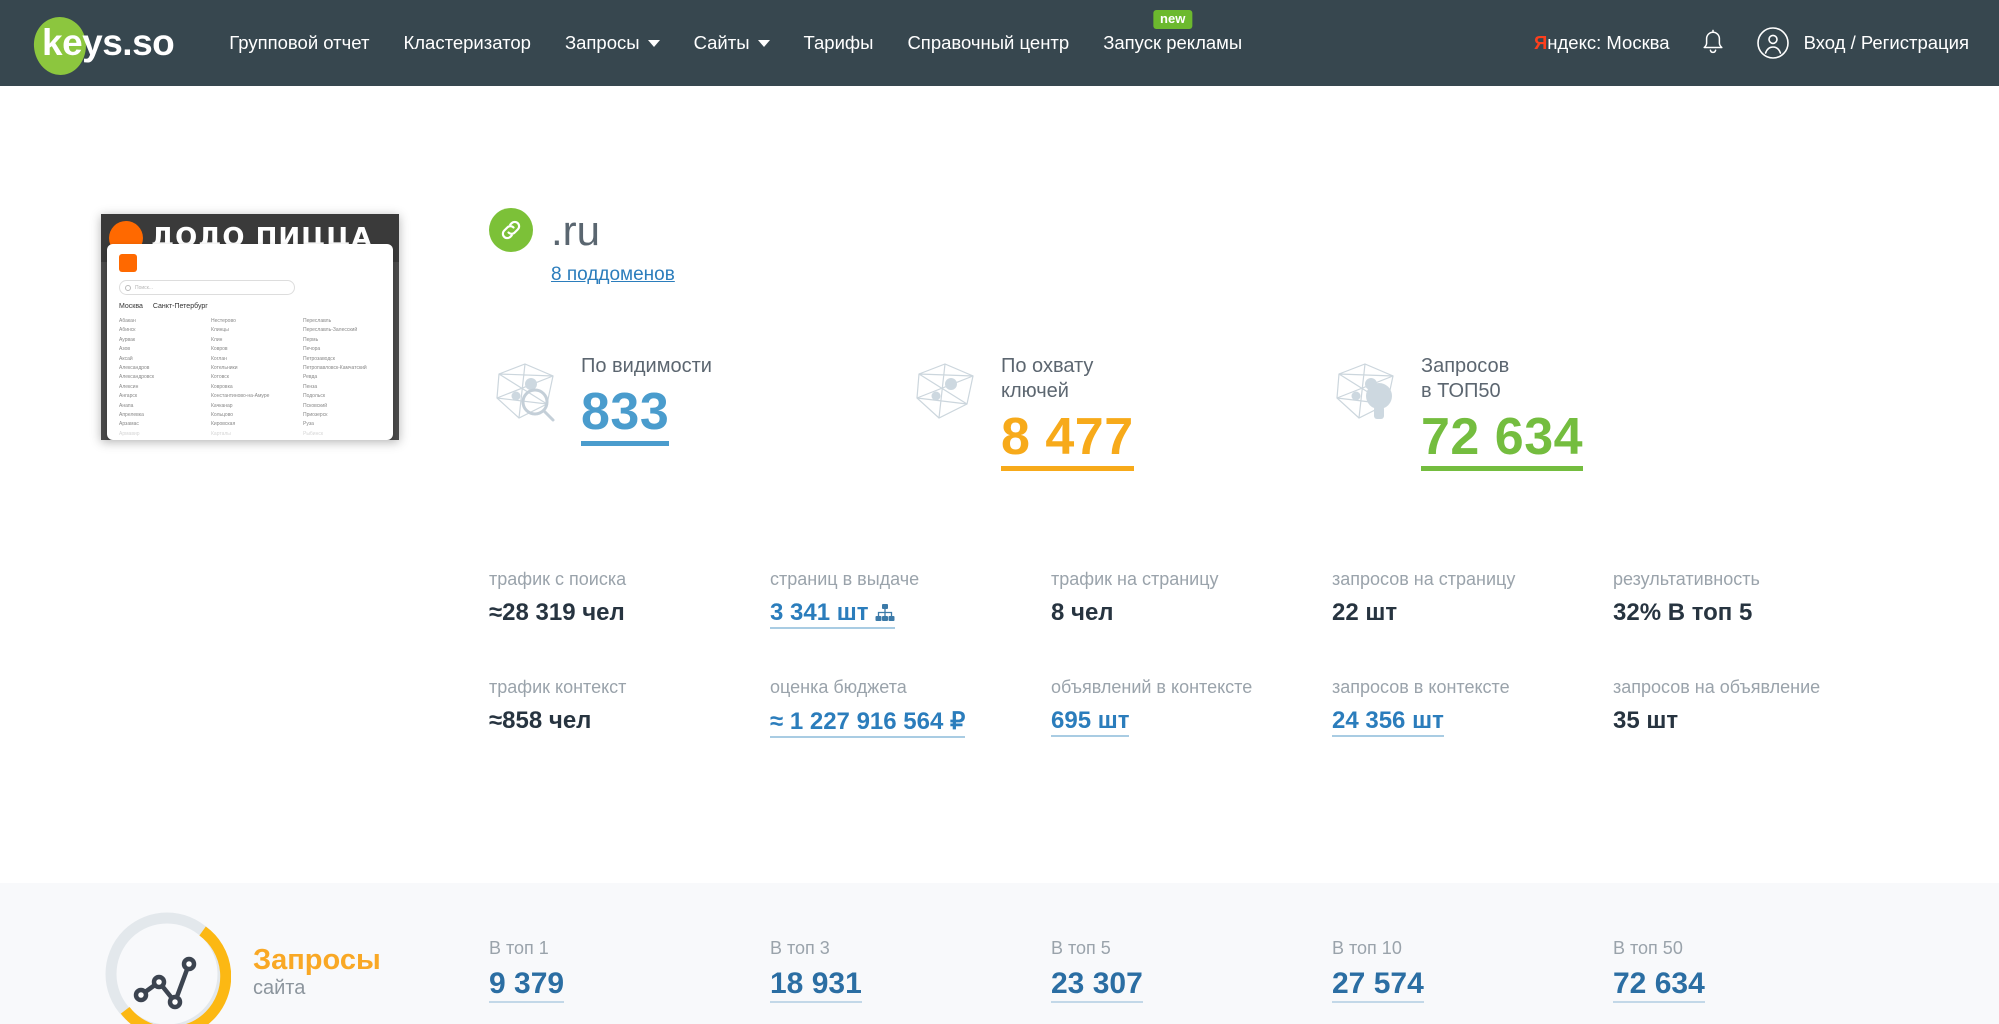 The width and height of the screenshot is (1999, 1024). Describe the element at coordinates (224, 367) in the screenshot. I see `thumbnail-city-item: Котельники` at that location.